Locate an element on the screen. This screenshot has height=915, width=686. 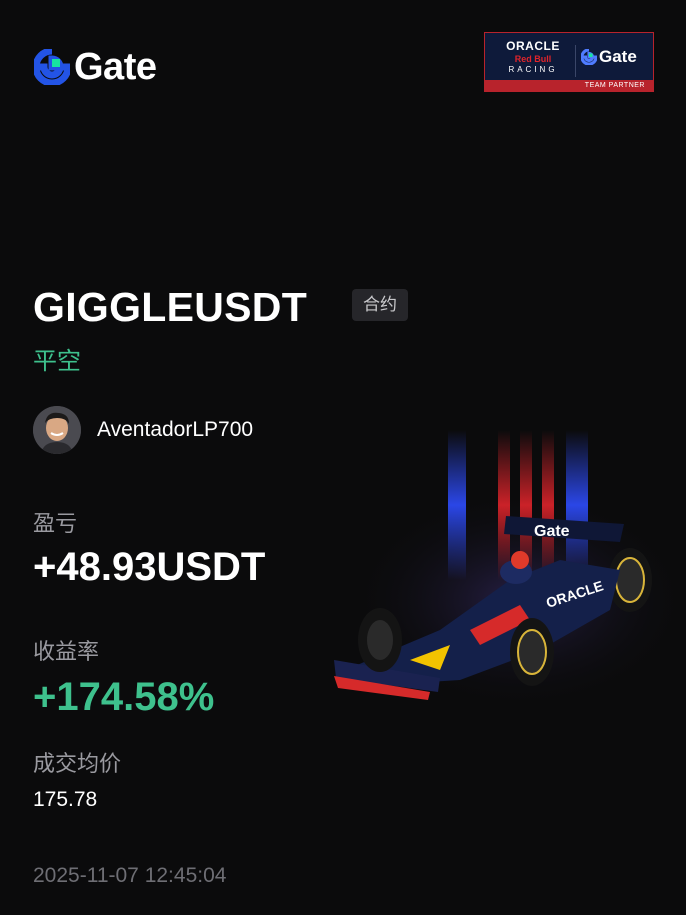
avg-price-value: 175.78 is located at coordinates (65, 799).